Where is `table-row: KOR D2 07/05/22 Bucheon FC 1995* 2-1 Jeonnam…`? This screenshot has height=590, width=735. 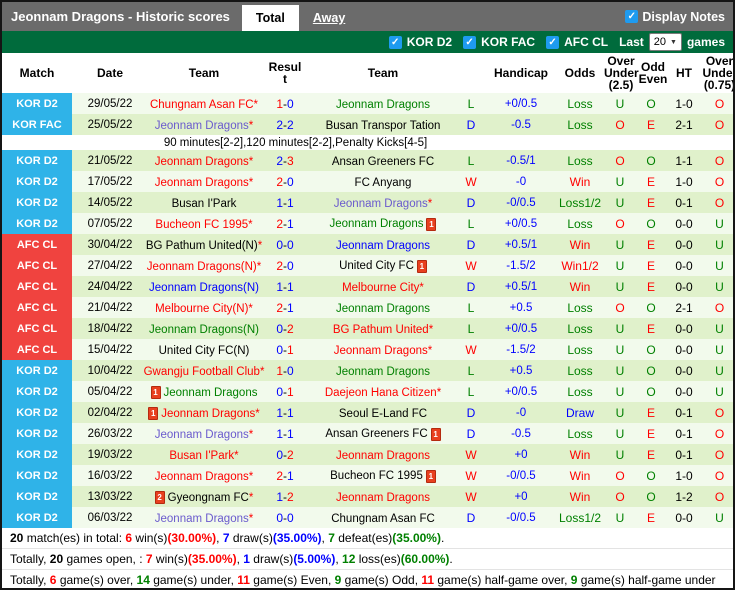
table-row: KOR D2 07/05/22 Bucheon FC 1995* 2-1 Jeonnam… is located at coordinates (367, 223).